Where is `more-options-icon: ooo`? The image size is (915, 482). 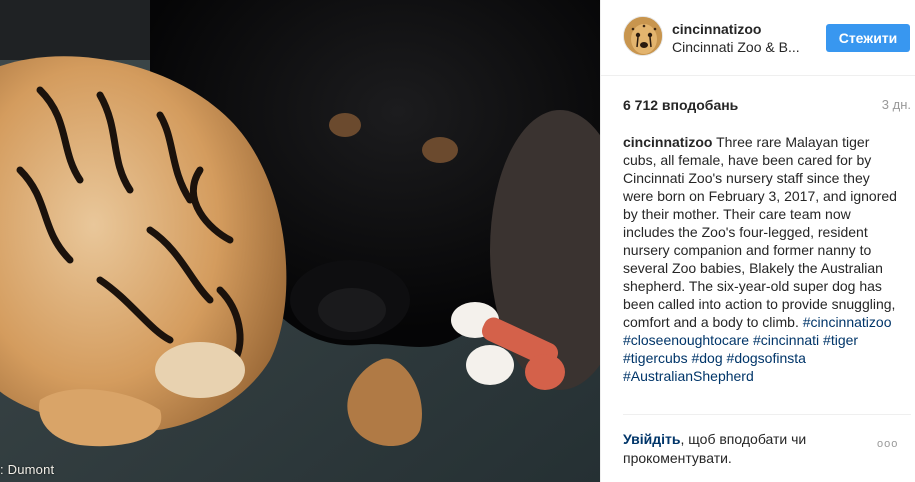
more-options-icon: ooo is located at coordinates (887, 444).